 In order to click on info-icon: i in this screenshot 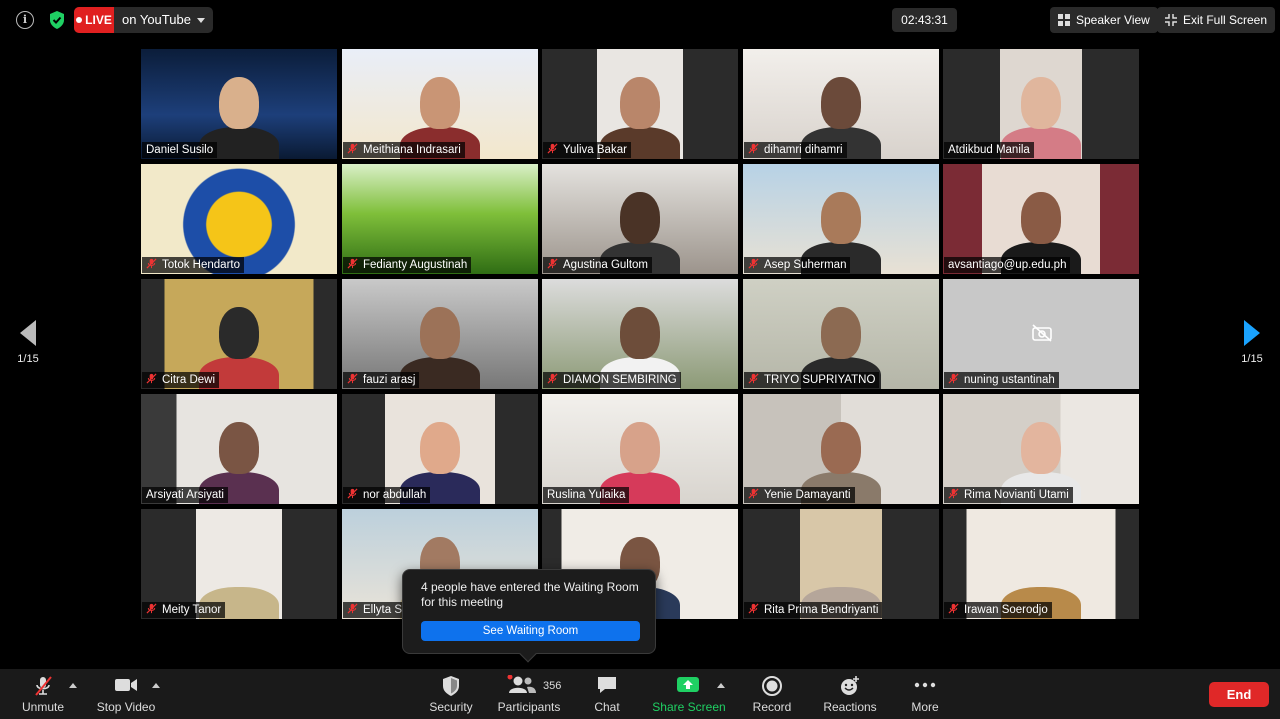, I will do `click(25, 20)`.